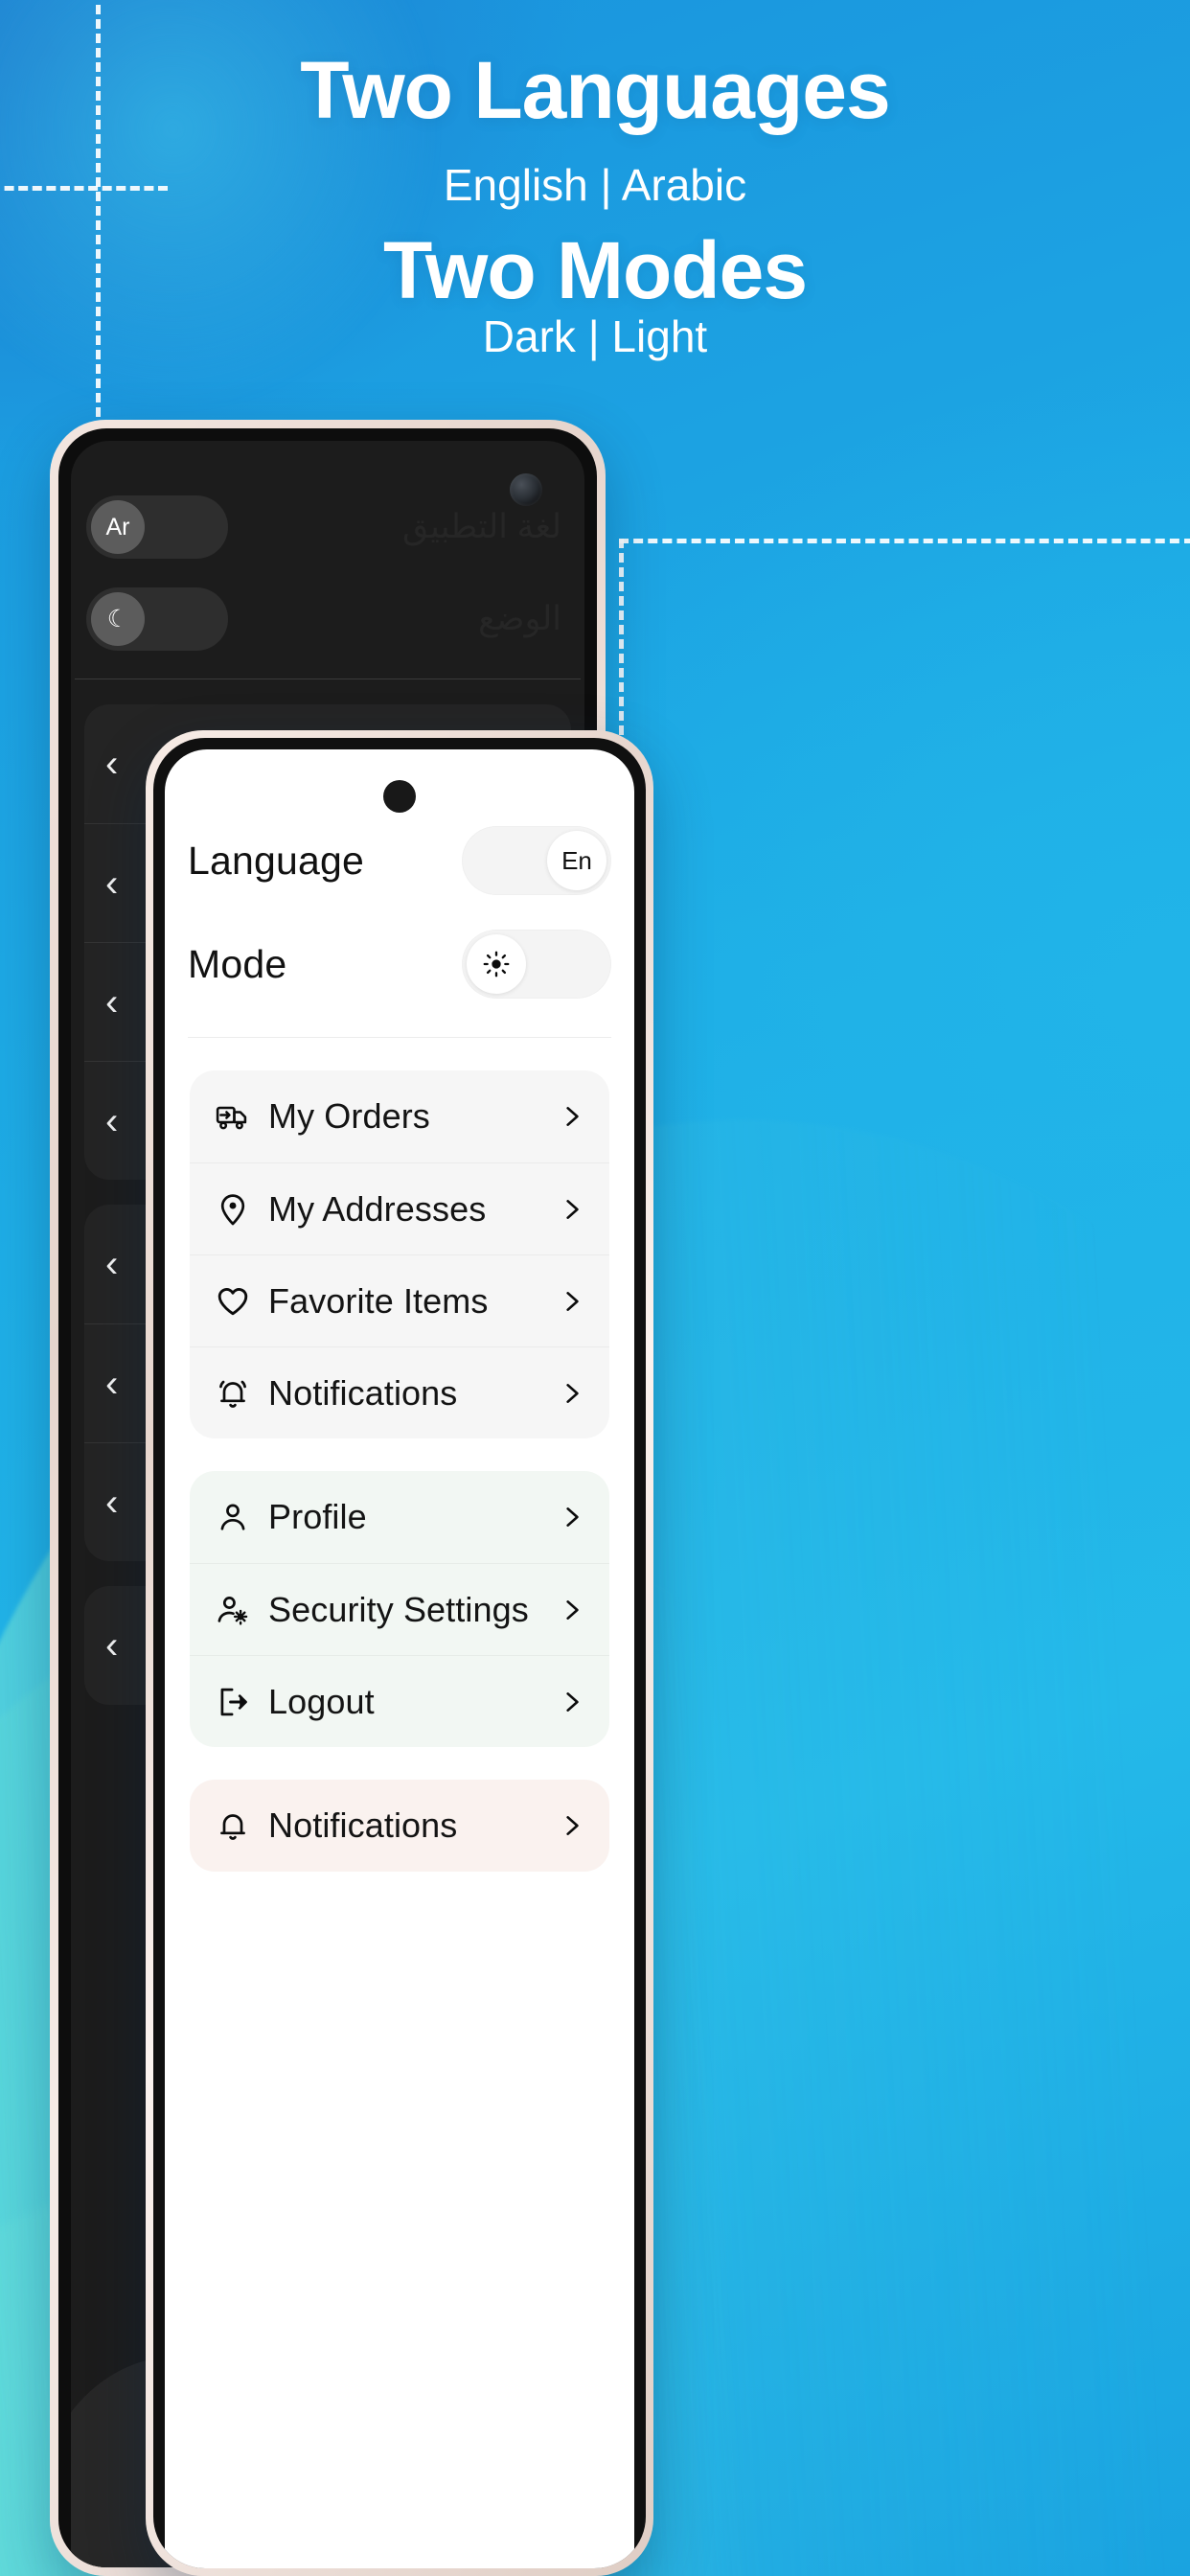  What do you see at coordinates (537, 860) in the screenshot?
I see `light-language-toggle: En` at bounding box center [537, 860].